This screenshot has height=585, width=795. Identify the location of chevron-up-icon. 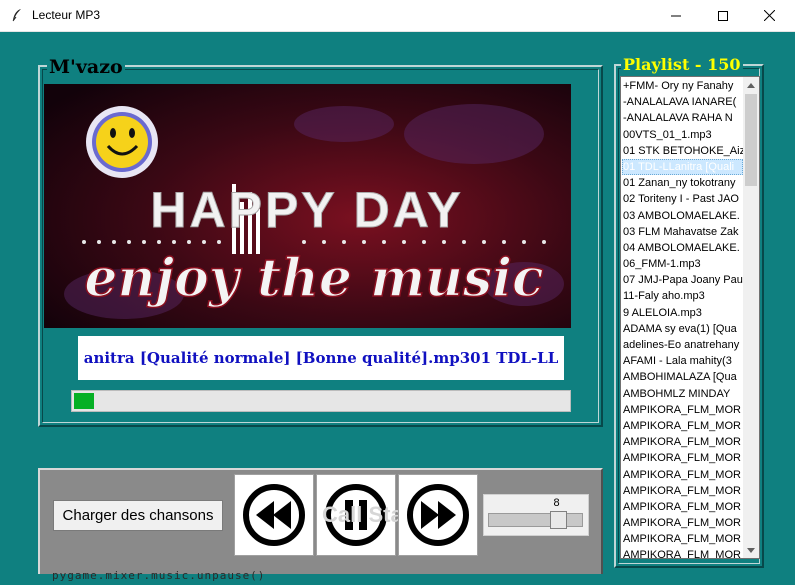
(751, 85).